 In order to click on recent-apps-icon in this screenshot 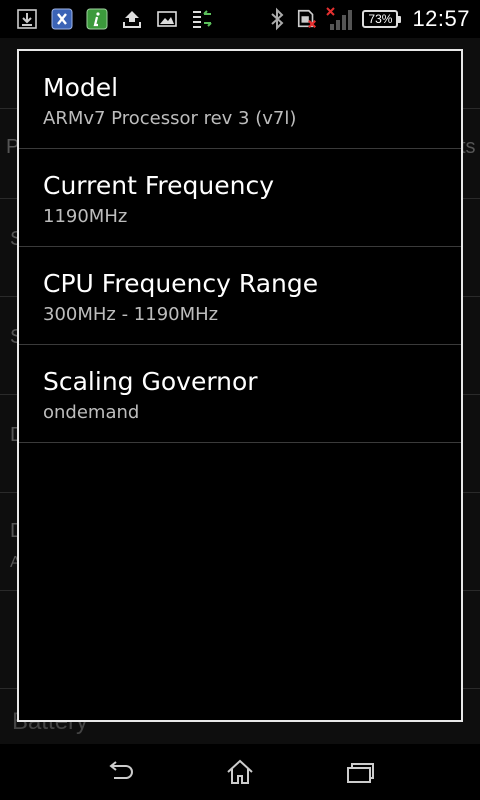, I will do `click(360, 772)`.